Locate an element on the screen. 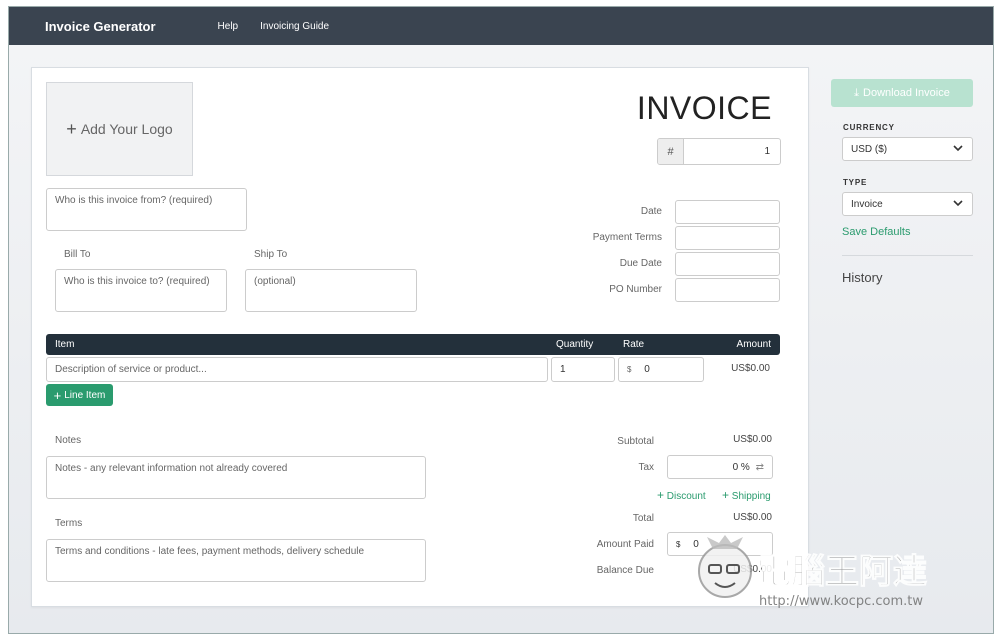  save-defaults-link: Save Defaults is located at coordinates (876, 232).